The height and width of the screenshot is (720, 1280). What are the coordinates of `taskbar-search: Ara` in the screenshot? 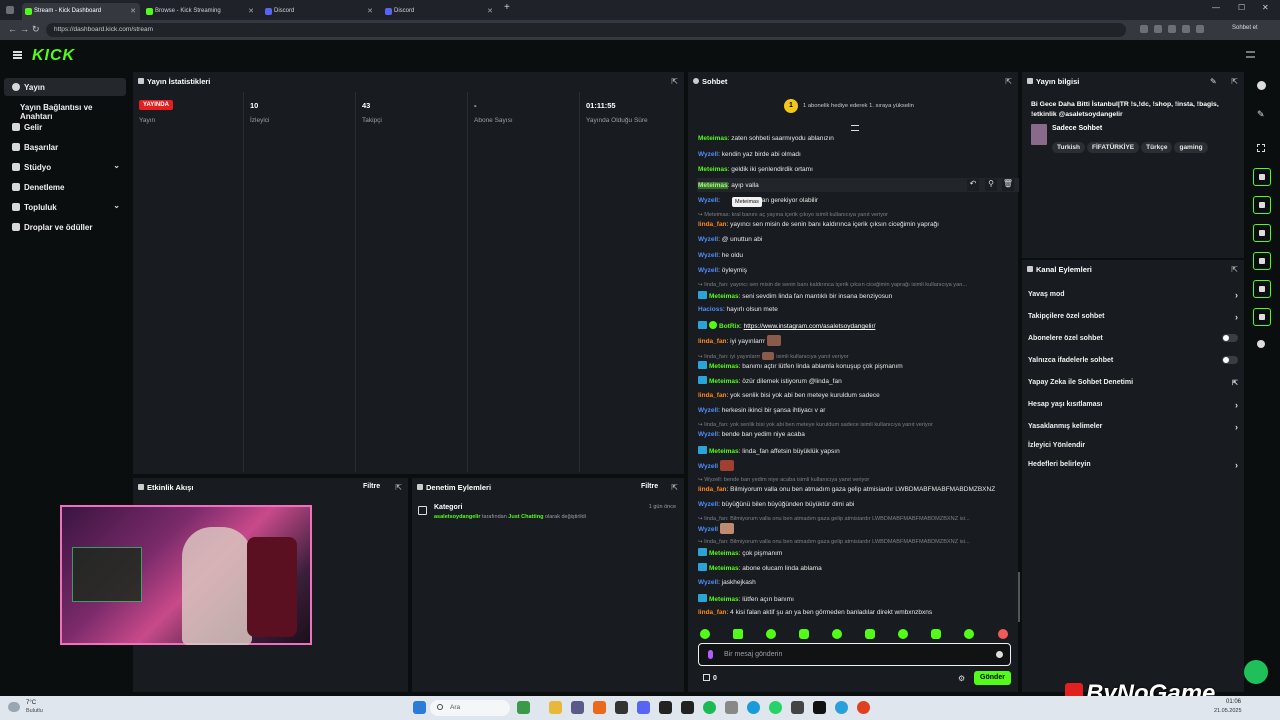 It's located at (470, 708).